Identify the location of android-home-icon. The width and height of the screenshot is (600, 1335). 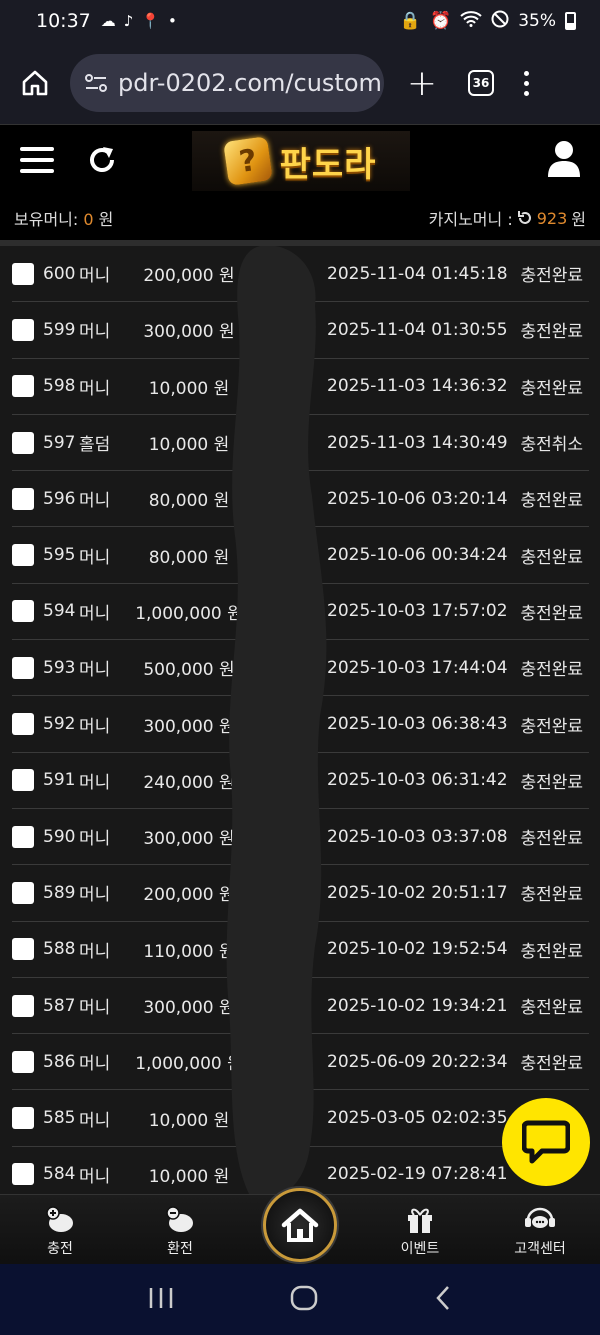
(304, 1297).